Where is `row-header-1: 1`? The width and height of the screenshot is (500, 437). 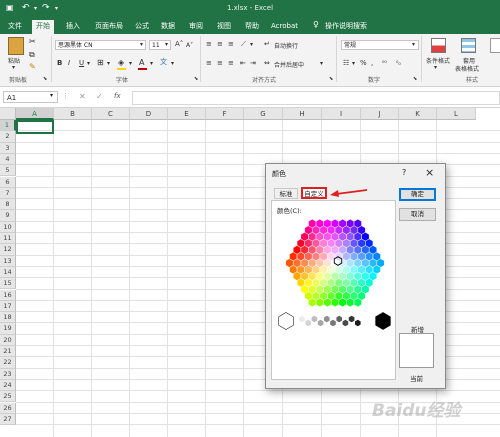 row-header-1: 1 is located at coordinates (8, 126).